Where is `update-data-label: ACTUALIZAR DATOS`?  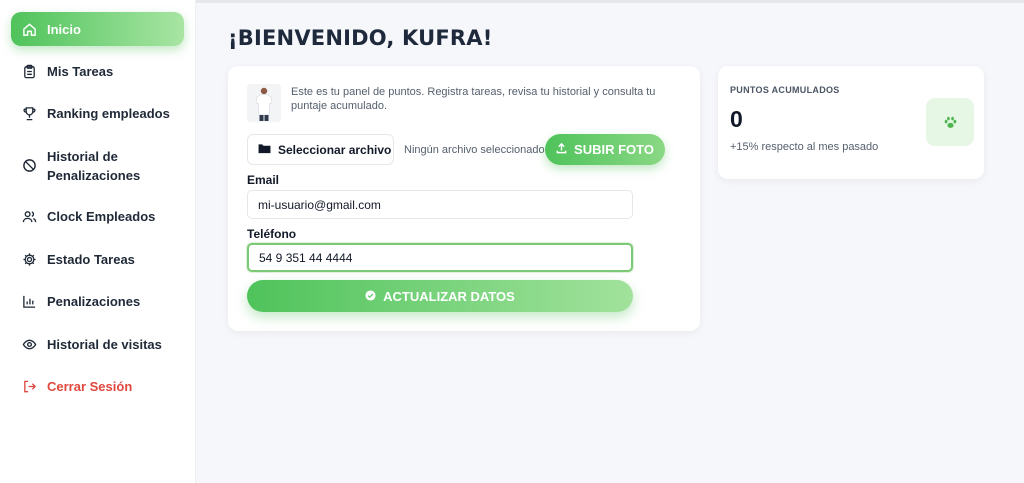
update-data-label: ACTUALIZAR DATOS is located at coordinates (449, 296).